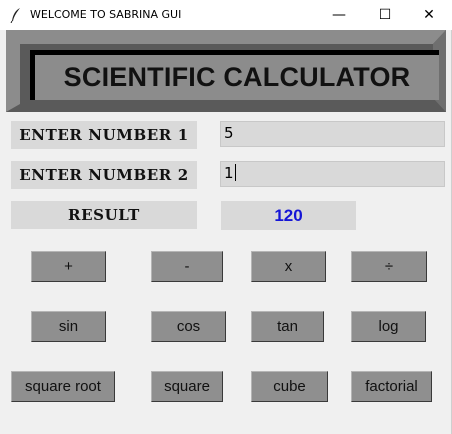 This screenshot has height=434, width=452. I want to click on number1-label: ENTER NUMBER 1, so click(104, 135).